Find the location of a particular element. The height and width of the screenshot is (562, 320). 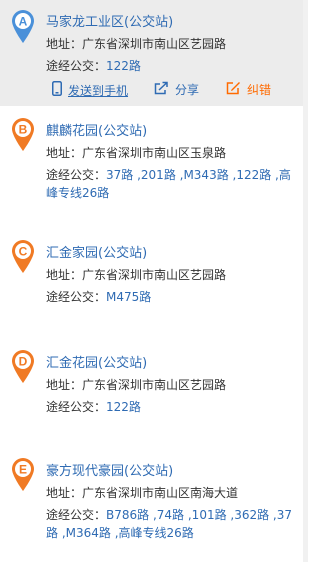

marker-e-icon: E is located at coordinates (23, 474).